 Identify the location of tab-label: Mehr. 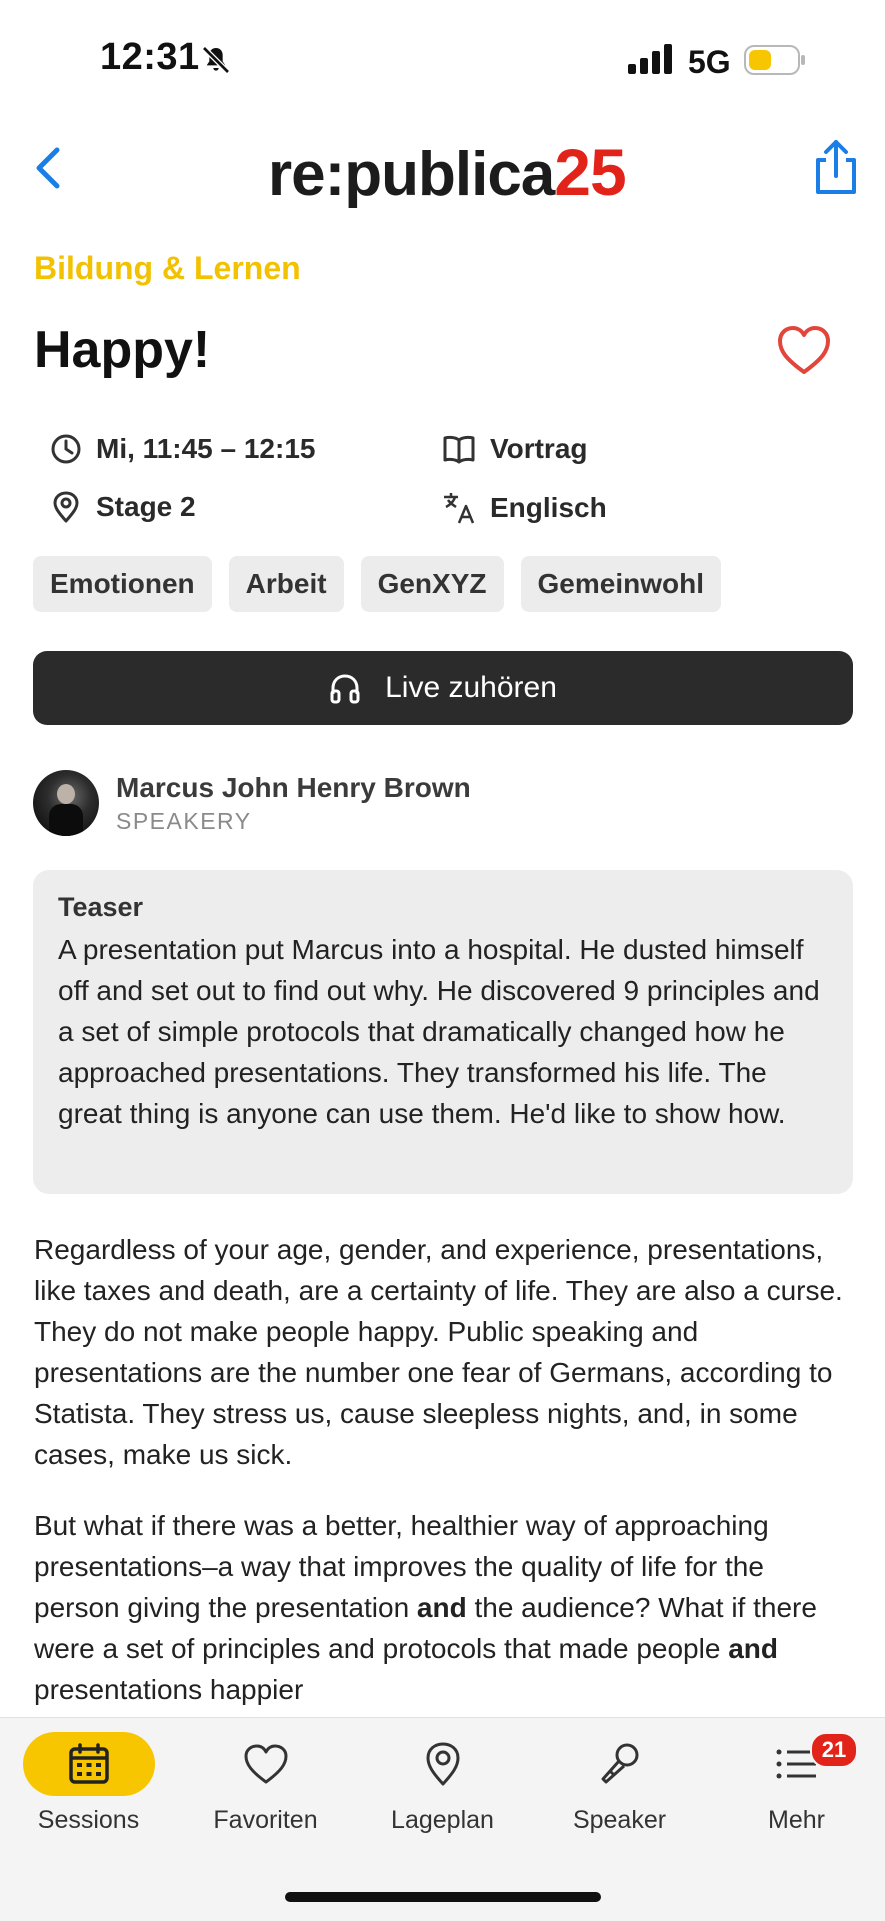
(796, 1820).